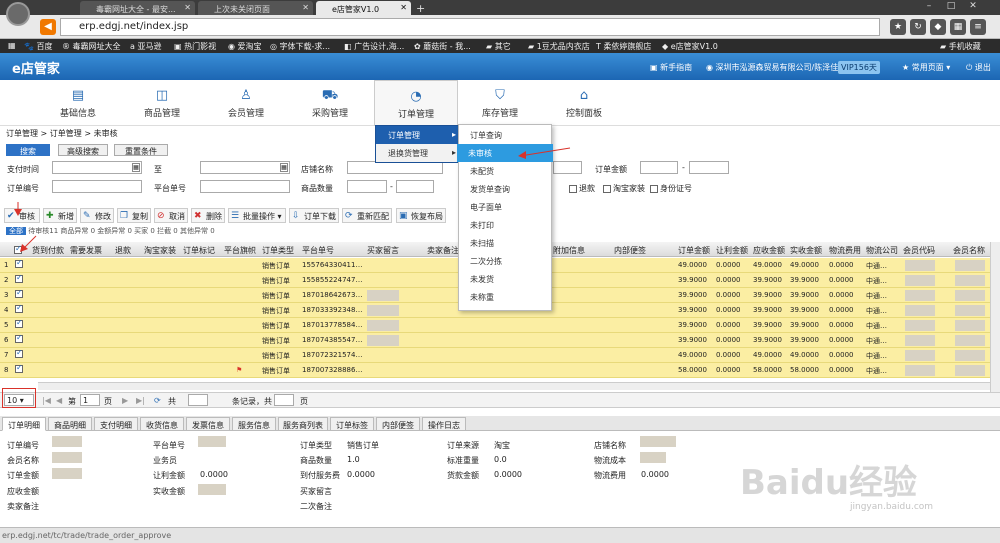  I want to click on page-input: 1, so click(90, 400).